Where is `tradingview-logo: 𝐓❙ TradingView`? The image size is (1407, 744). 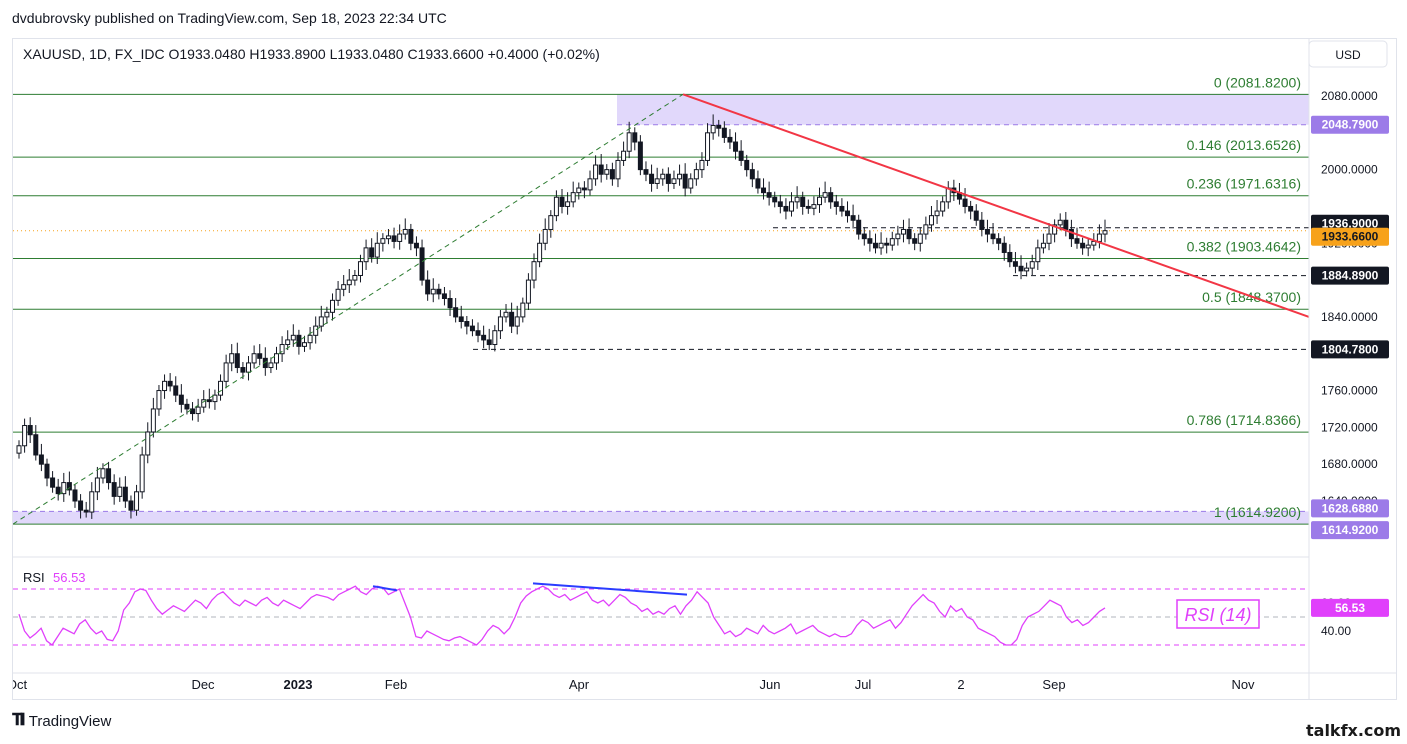 tradingview-logo: 𝐓❙ TradingView is located at coordinates (61, 721).